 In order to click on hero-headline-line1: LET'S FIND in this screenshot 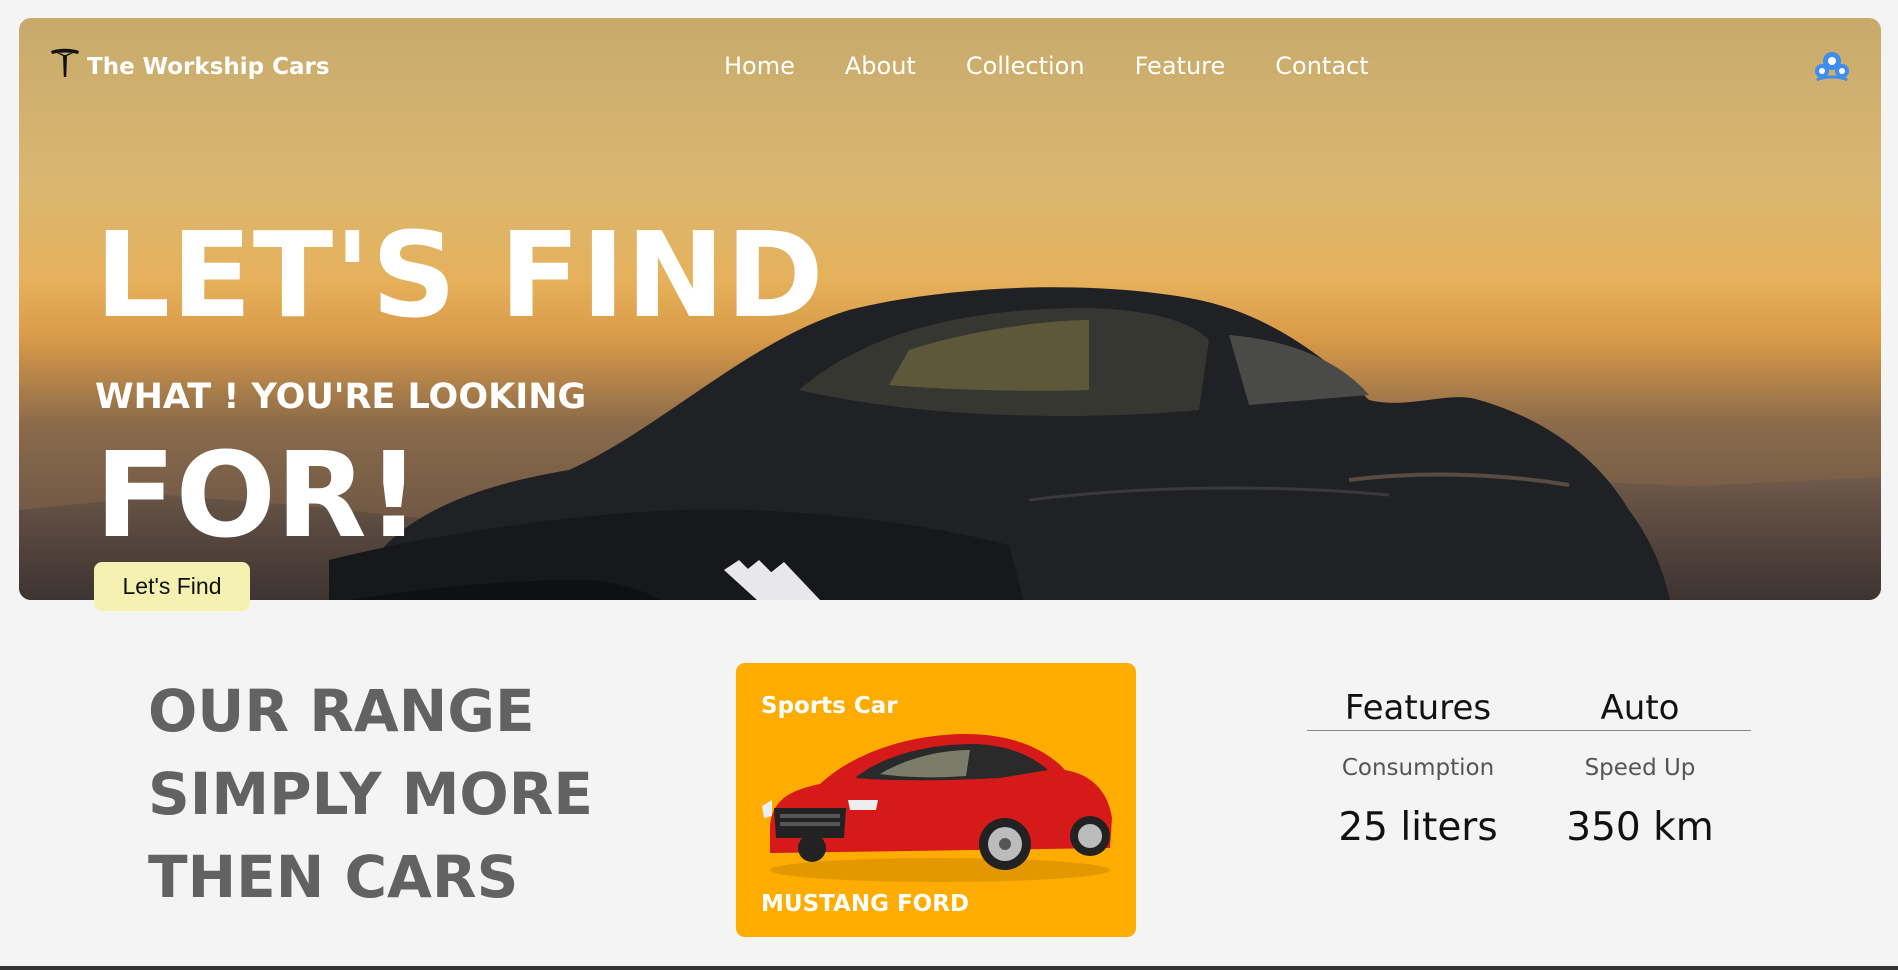, I will do `click(460, 275)`.